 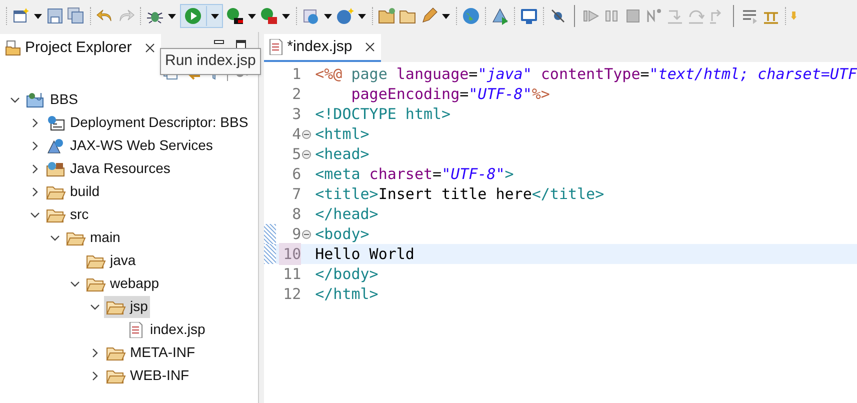 I want to click on tree-item: Deployment Descriptor: BBS, so click(x=147, y=123).